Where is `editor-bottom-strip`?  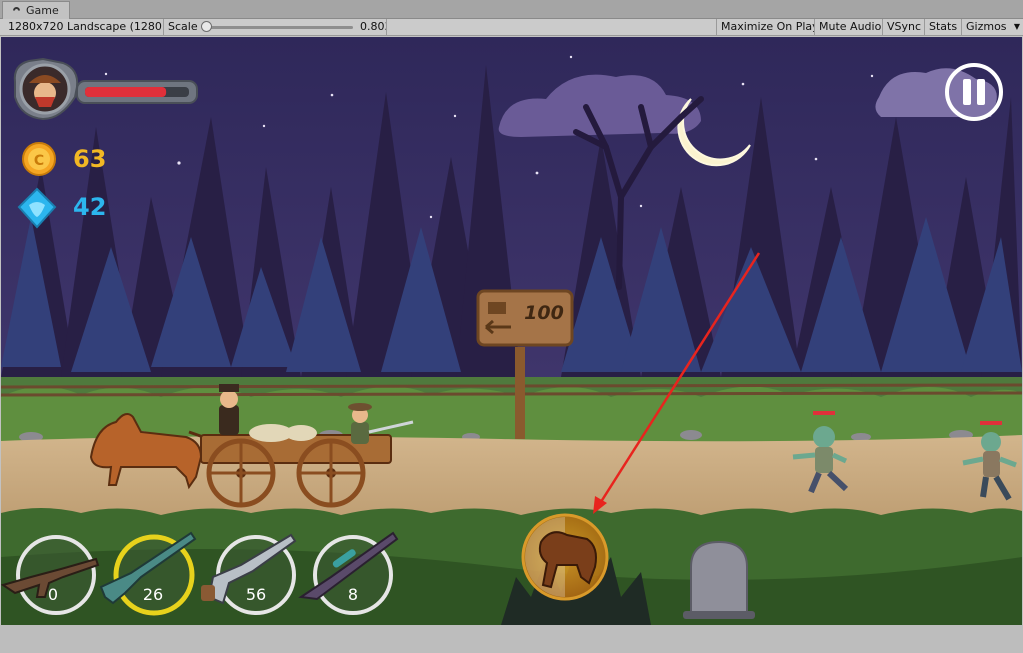 editor-bottom-strip is located at coordinates (511, 639).